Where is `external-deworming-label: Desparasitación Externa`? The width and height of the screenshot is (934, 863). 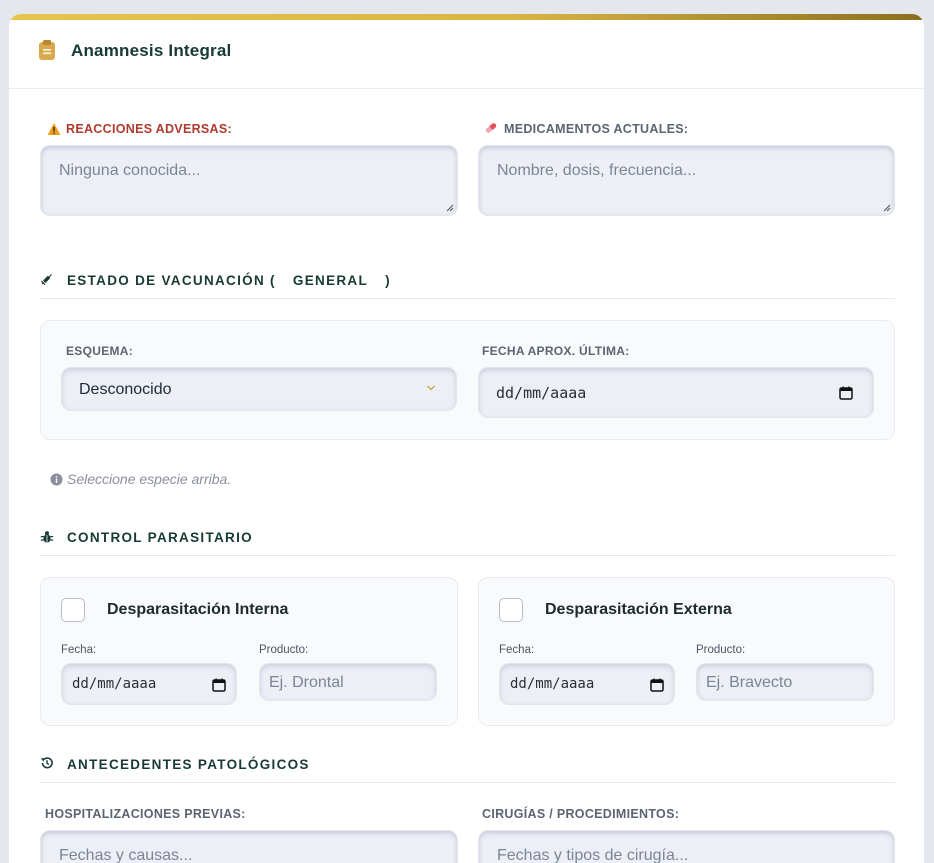
external-deworming-label: Desparasitación Externa is located at coordinates (638, 609).